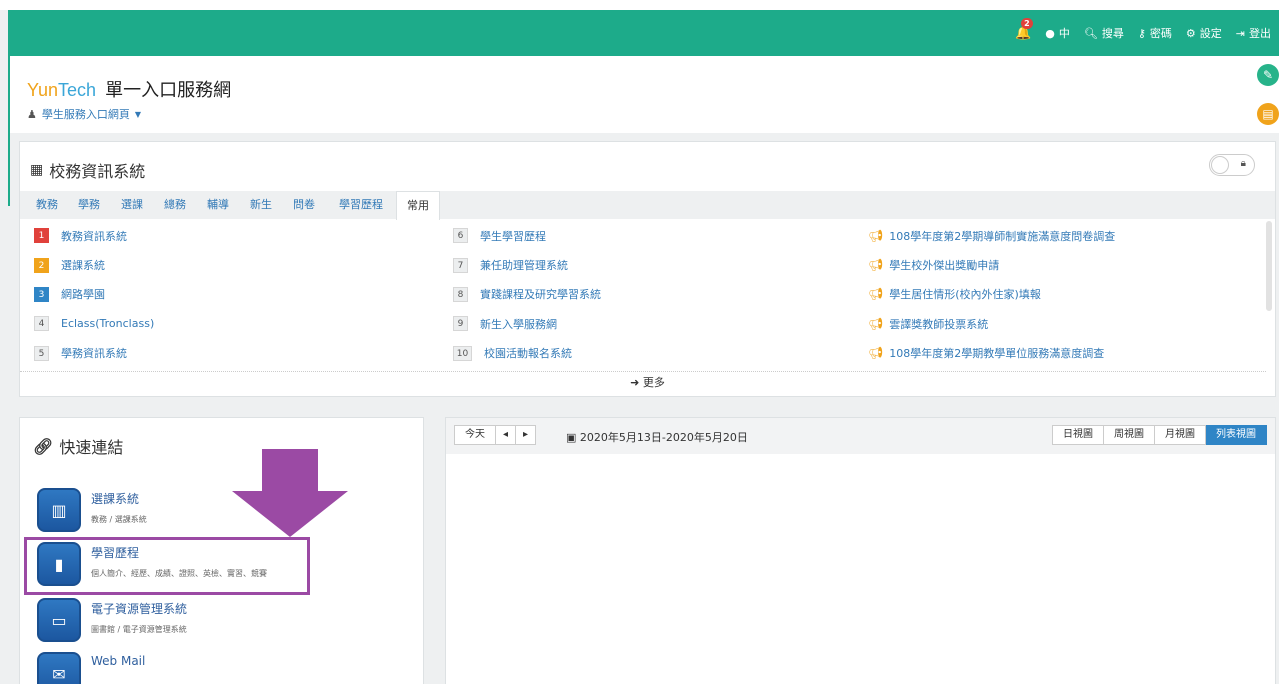 The image size is (1279, 684). I want to click on panel-title: ▦ 校務資訊系統, so click(87, 170).